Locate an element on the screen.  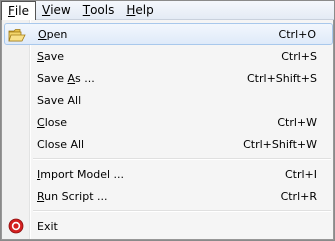
menu-file: File is located at coordinates (18, 10).